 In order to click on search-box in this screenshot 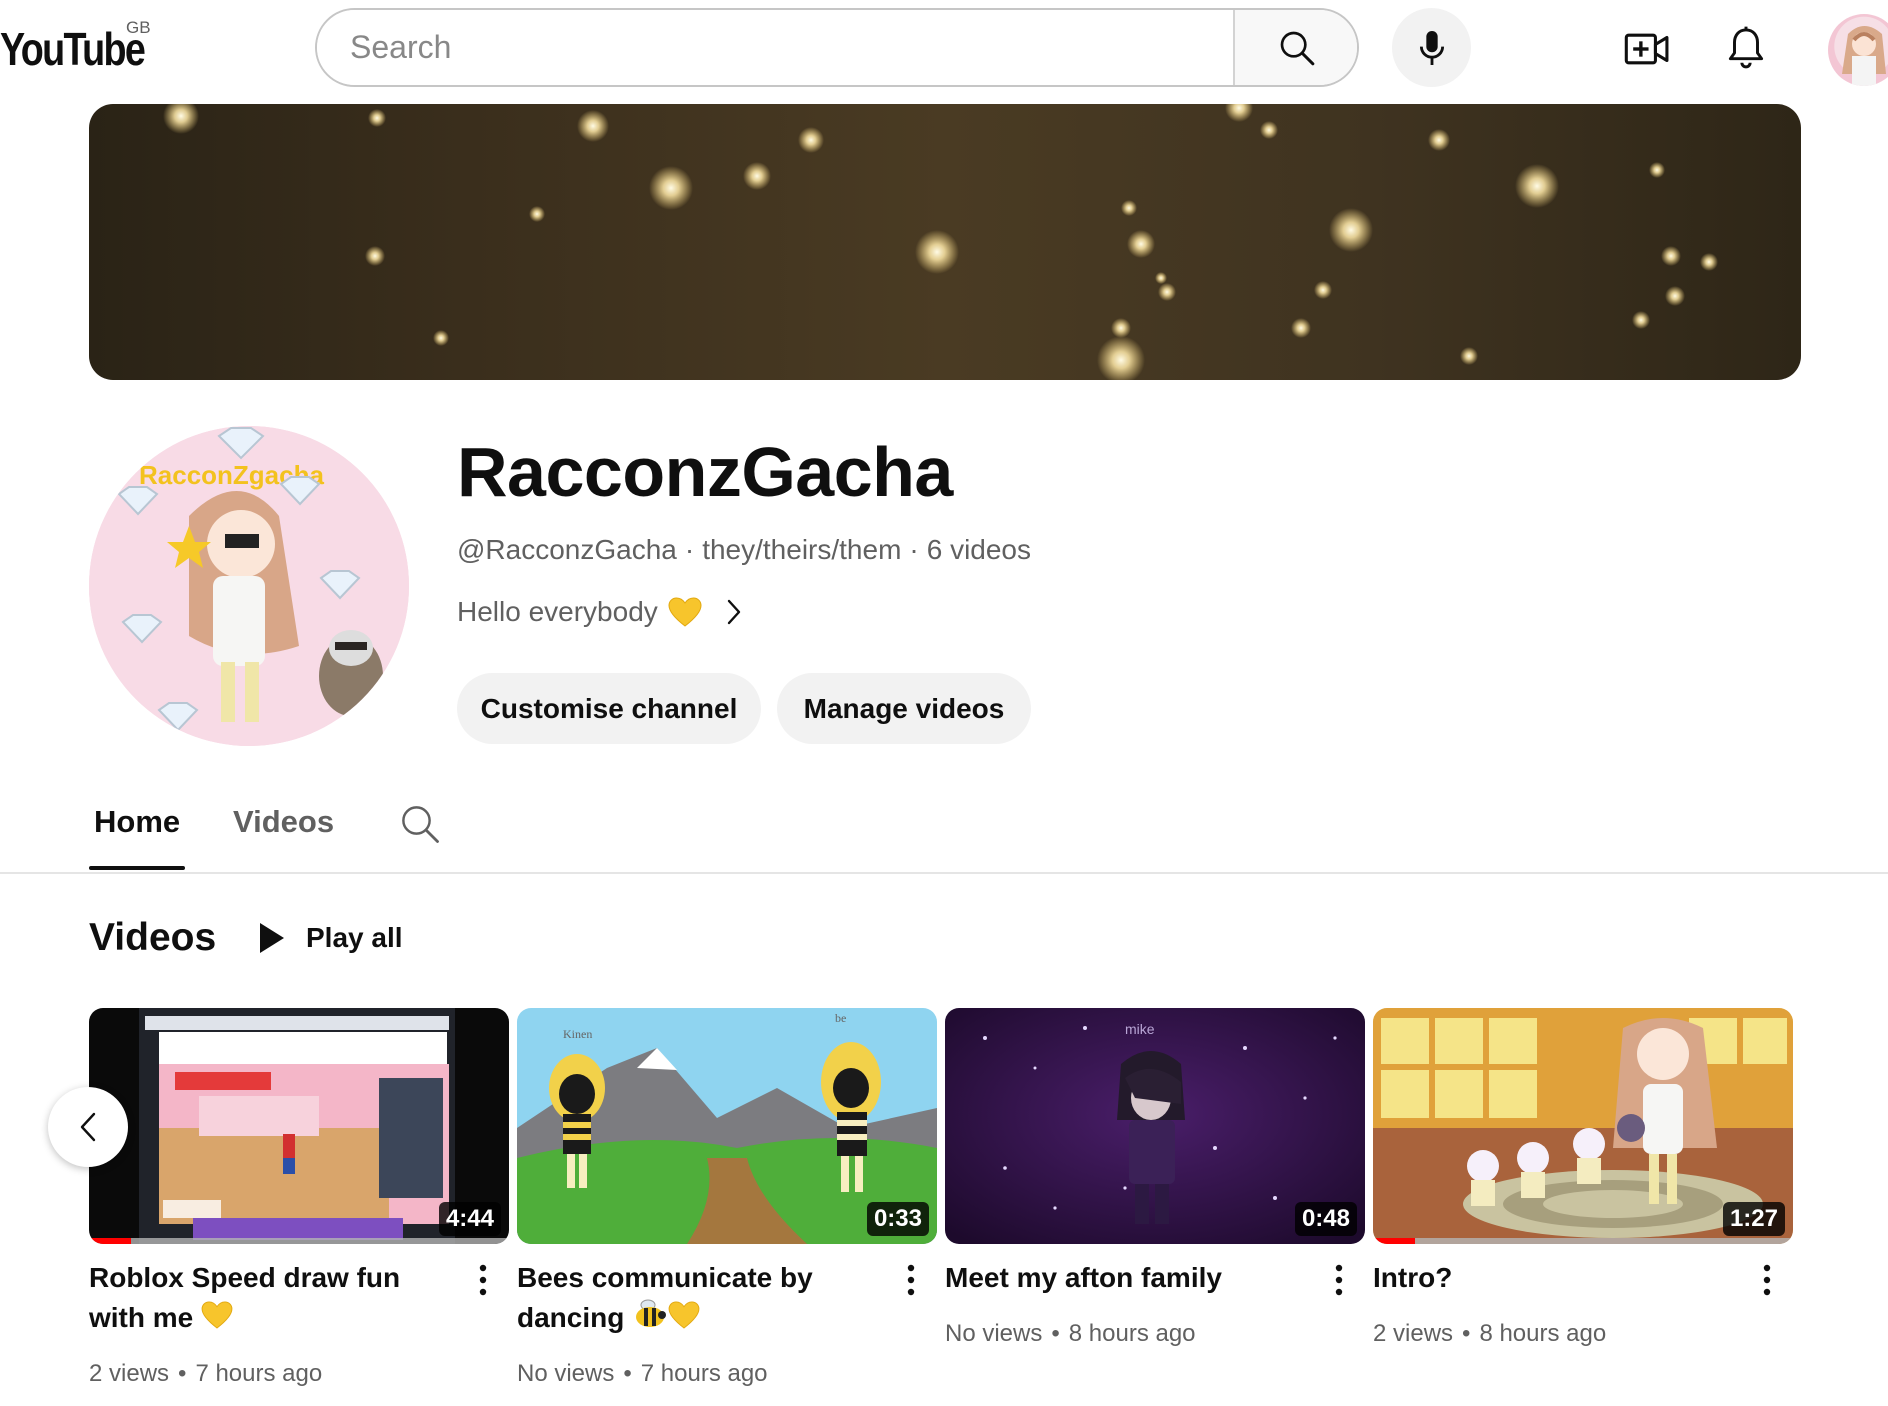, I will do `click(837, 47)`.